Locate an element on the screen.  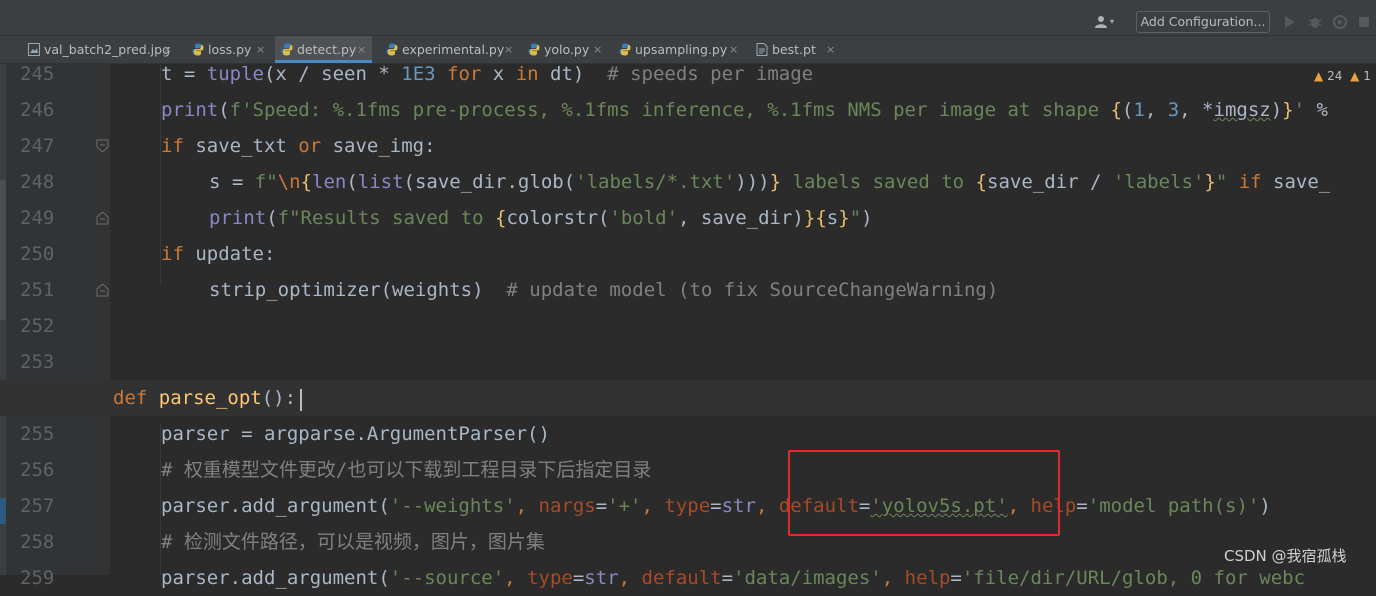
line-number: 245 is located at coordinates (37, 74).